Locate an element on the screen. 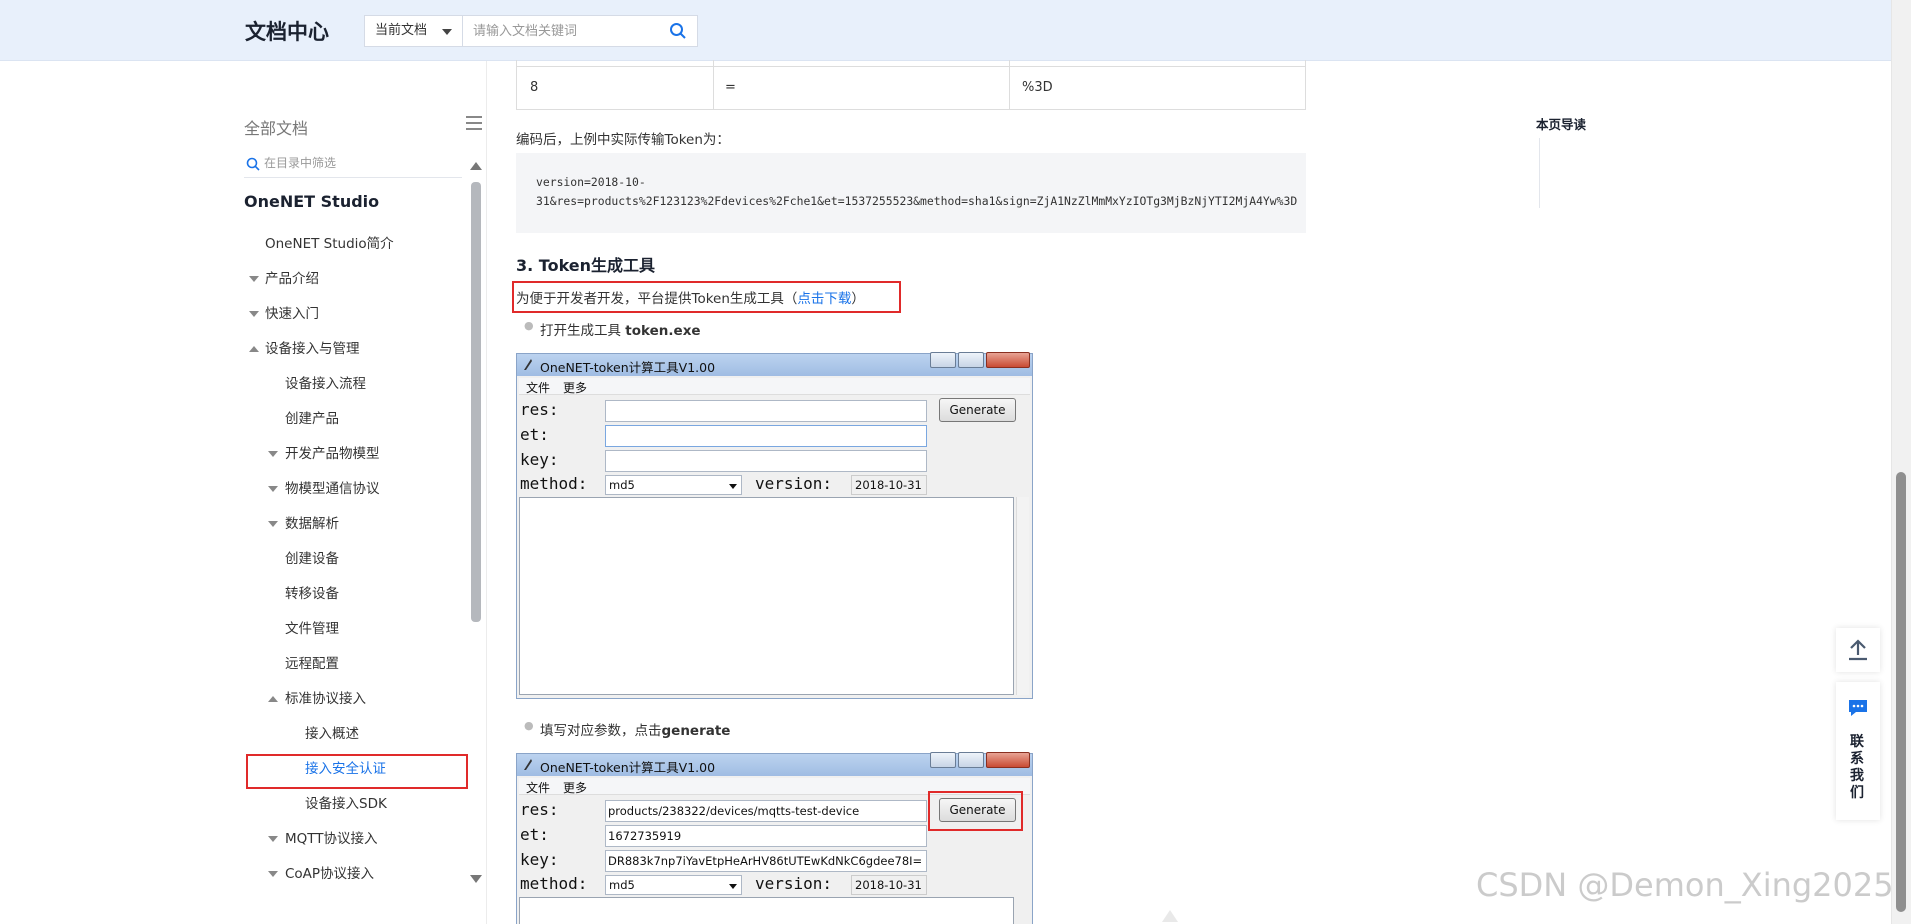 This screenshot has height=924, width=1911. page-scroll-thumb is located at coordinates (1901, 692).